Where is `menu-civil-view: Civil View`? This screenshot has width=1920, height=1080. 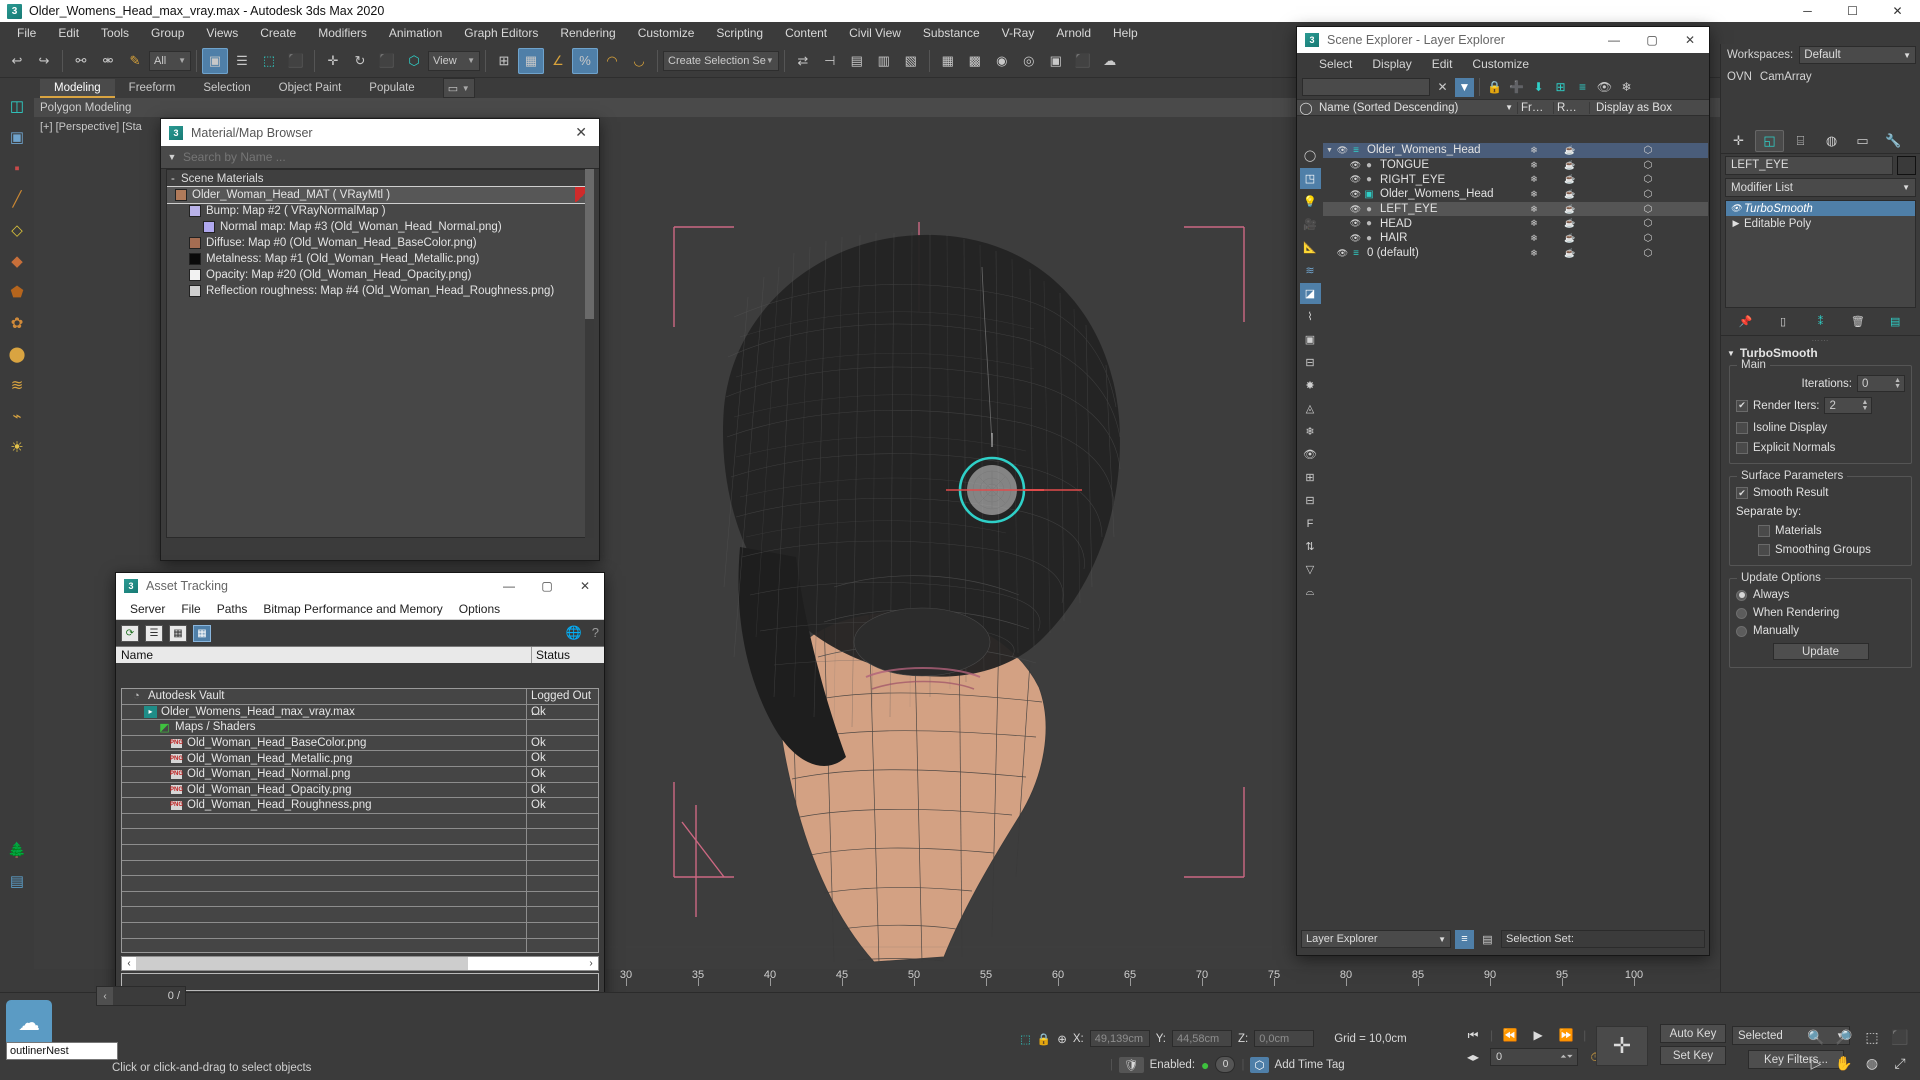
menu-civil-view: Civil View is located at coordinates (875, 33).